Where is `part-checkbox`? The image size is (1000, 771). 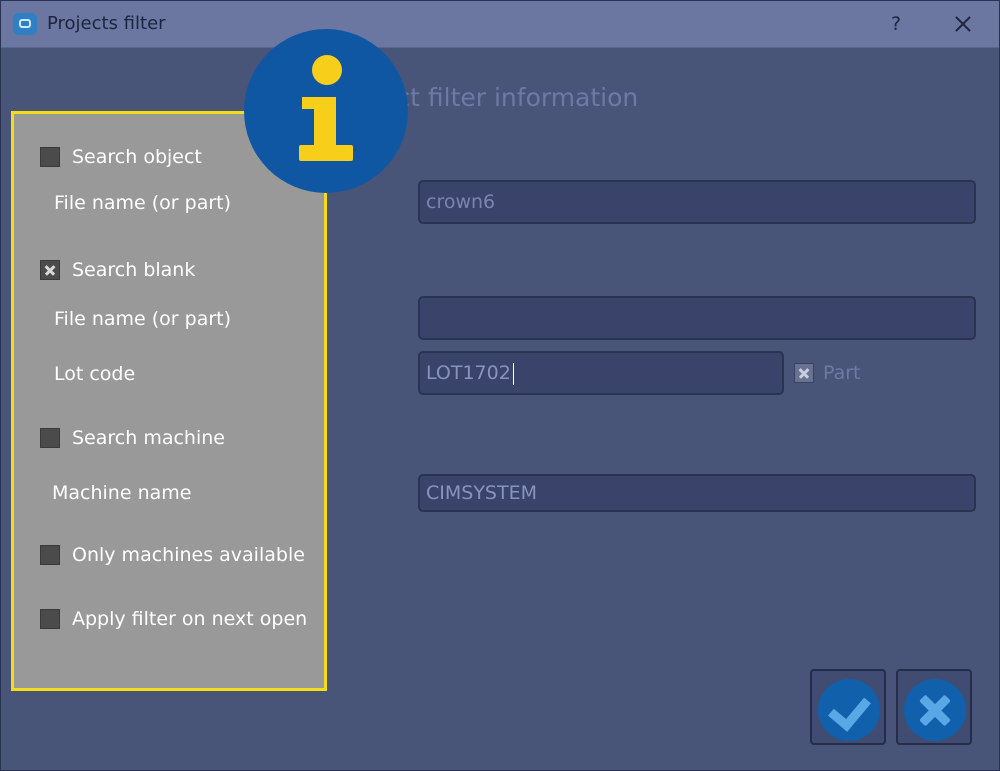 part-checkbox is located at coordinates (804, 373).